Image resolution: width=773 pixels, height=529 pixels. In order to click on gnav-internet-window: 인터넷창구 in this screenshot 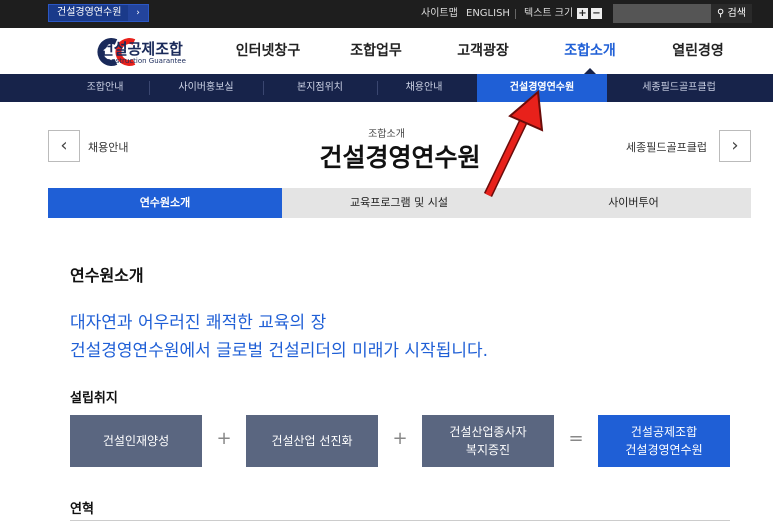, I will do `click(268, 51)`.